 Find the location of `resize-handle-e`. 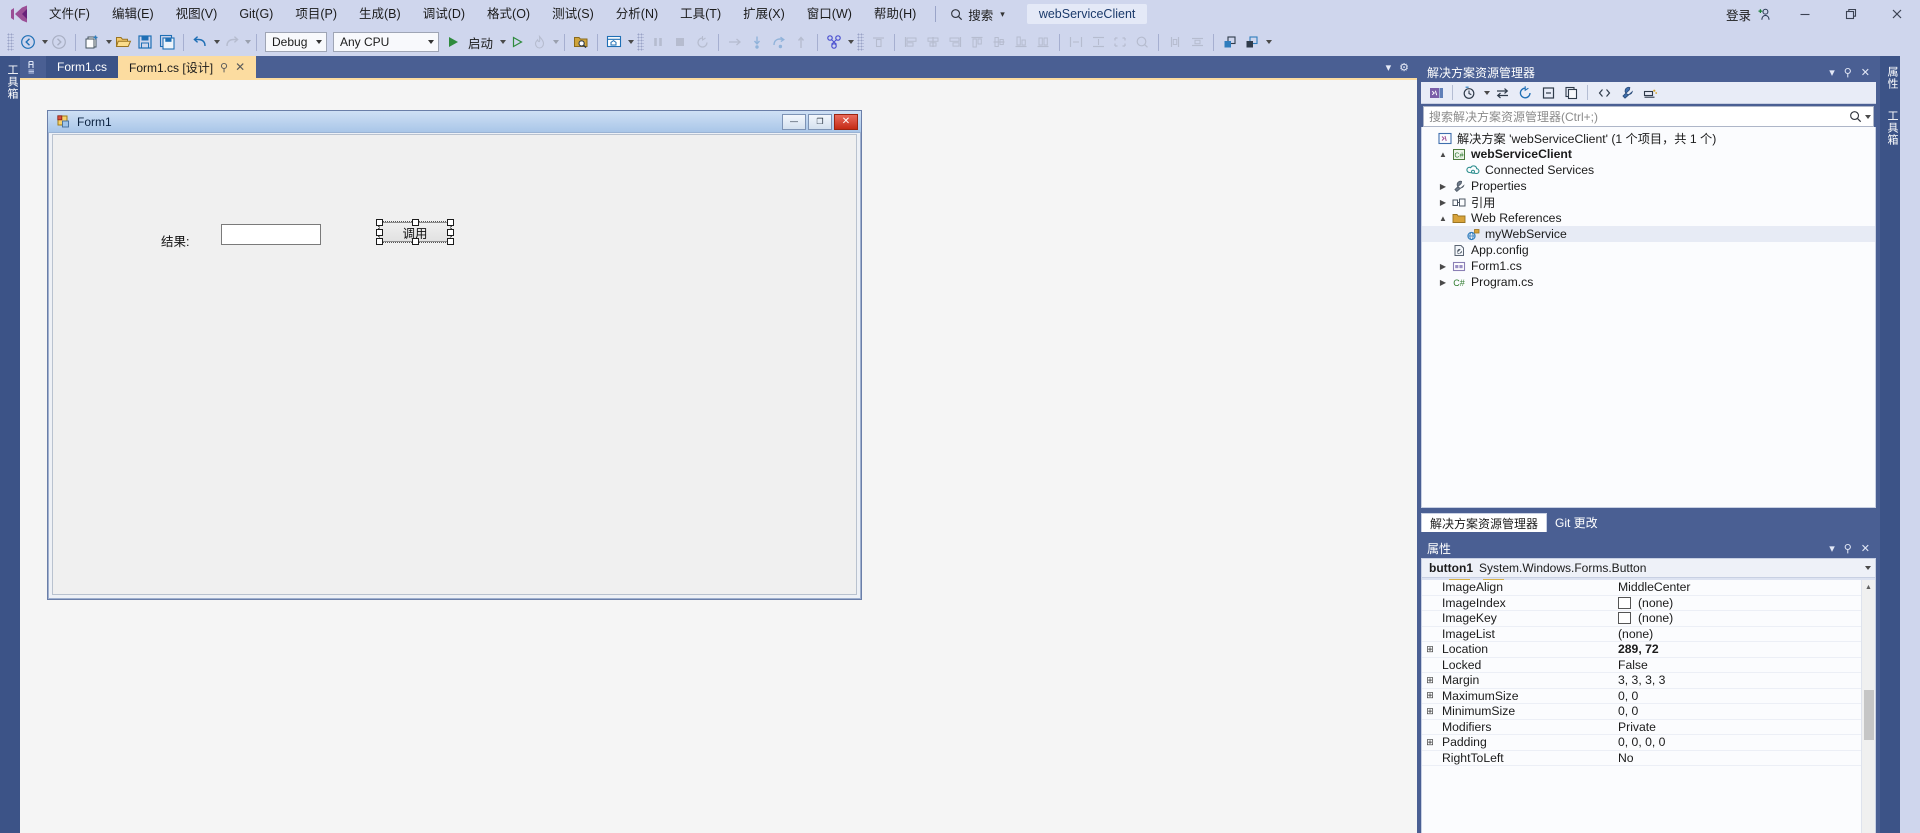

resize-handle-e is located at coordinates (450, 232).